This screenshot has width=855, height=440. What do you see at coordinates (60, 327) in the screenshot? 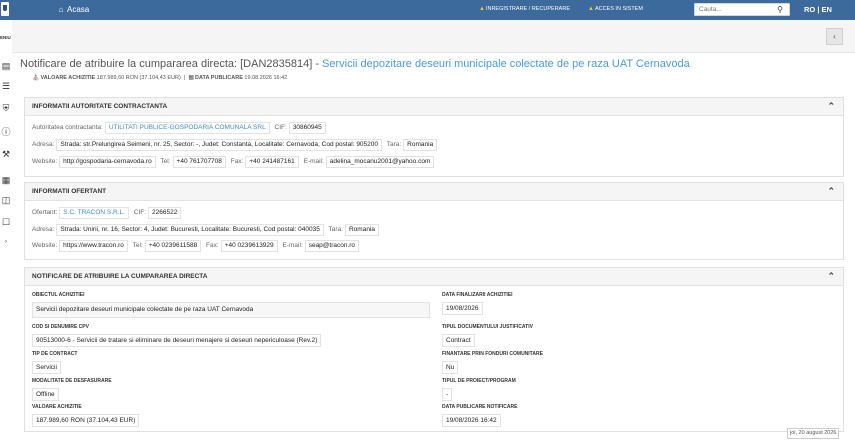
I see `field-label: COD SI DENUMIRE CPV` at bounding box center [60, 327].